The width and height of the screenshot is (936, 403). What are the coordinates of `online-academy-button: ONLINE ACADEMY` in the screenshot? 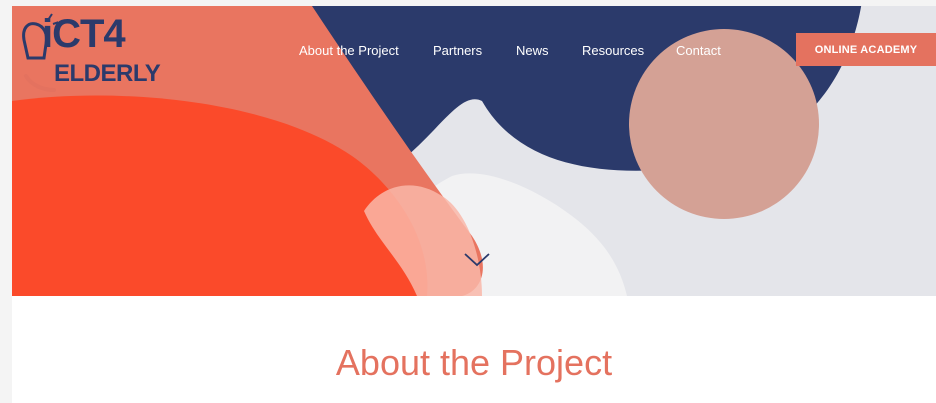 It's located at (866, 49).